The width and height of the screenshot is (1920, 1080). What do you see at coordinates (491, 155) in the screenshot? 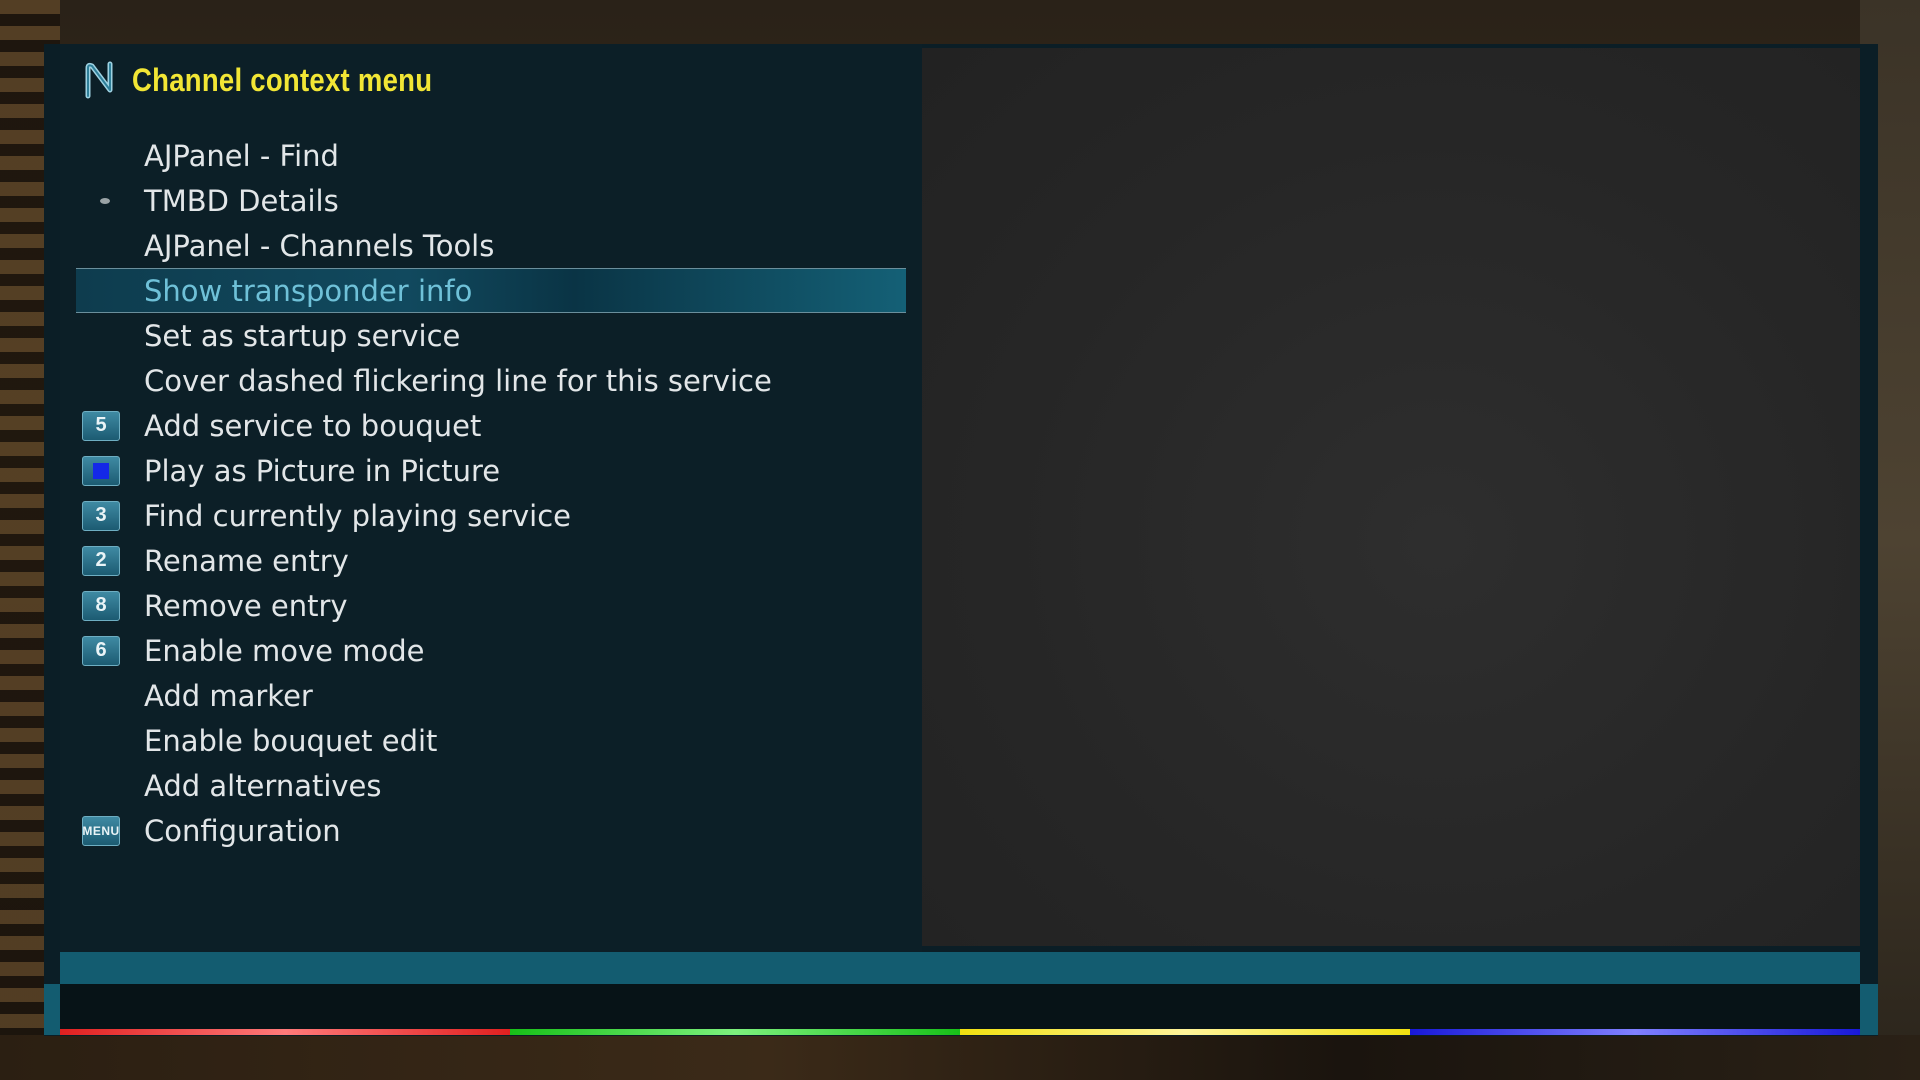
I see `menu-item-ajpanel-find: AJPanel - Find` at bounding box center [491, 155].